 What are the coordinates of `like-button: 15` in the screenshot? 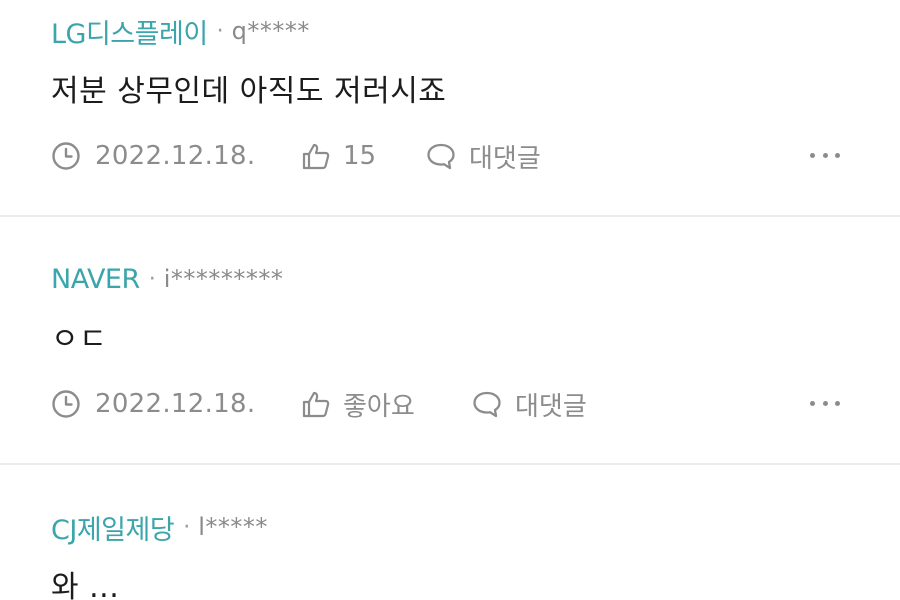 It's located at (363, 156).